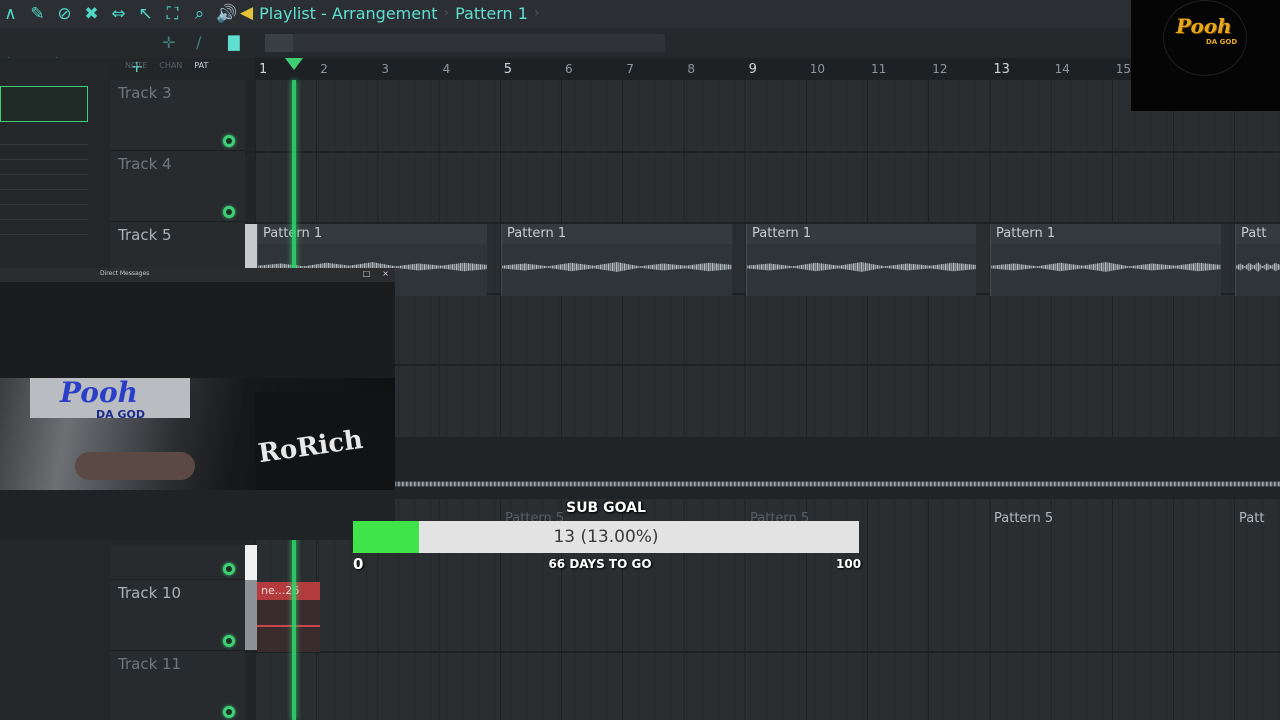 This screenshot has height=720, width=1280. Describe the element at coordinates (168, 42) in the screenshot. I see `crosshair-icon: ✛` at that location.